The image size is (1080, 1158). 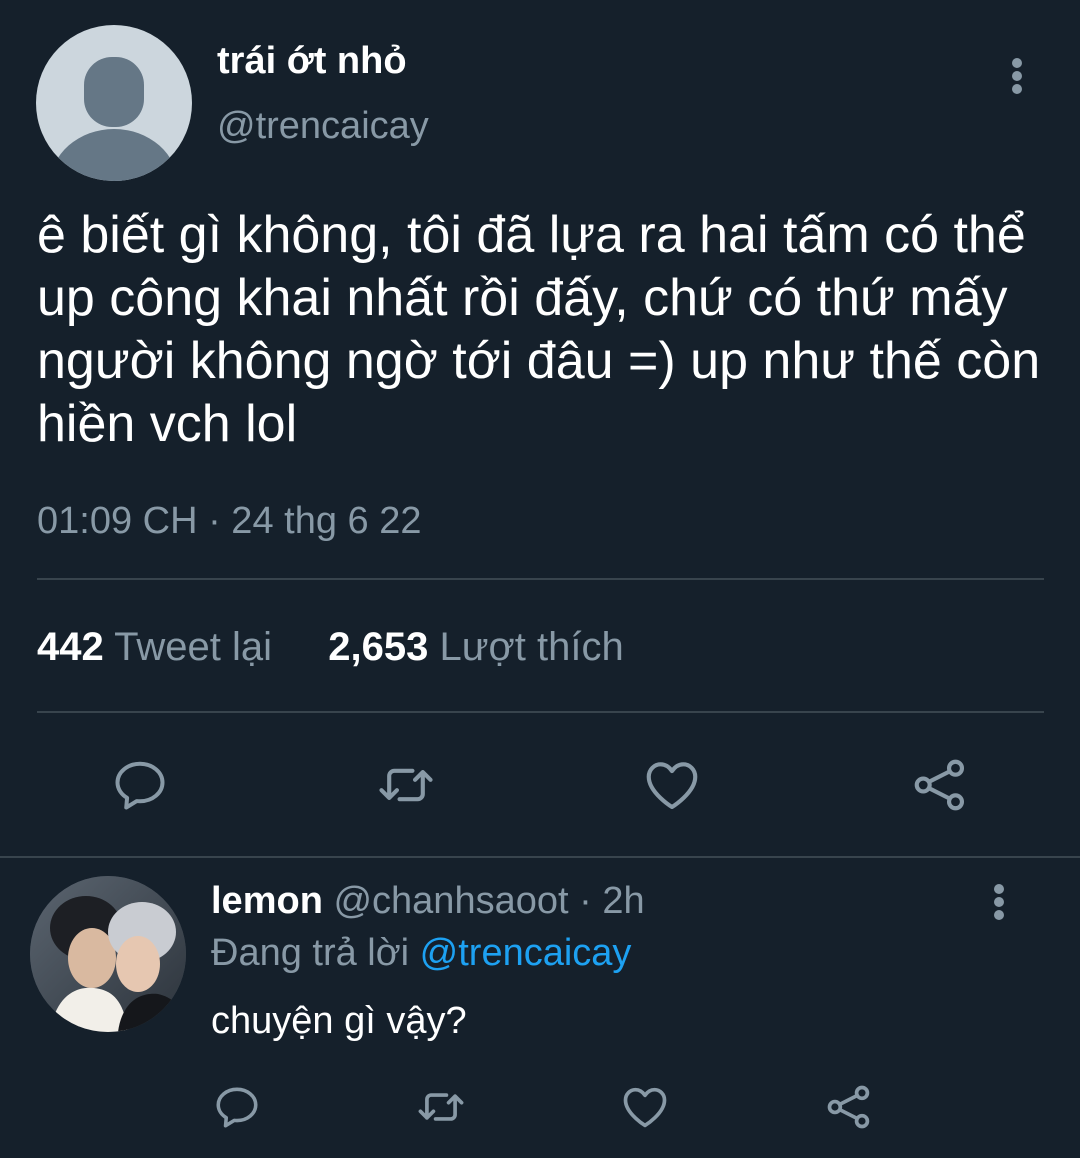 What do you see at coordinates (526, 953) in the screenshot?
I see `replying-to-link: @trencaicay` at bounding box center [526, 953].